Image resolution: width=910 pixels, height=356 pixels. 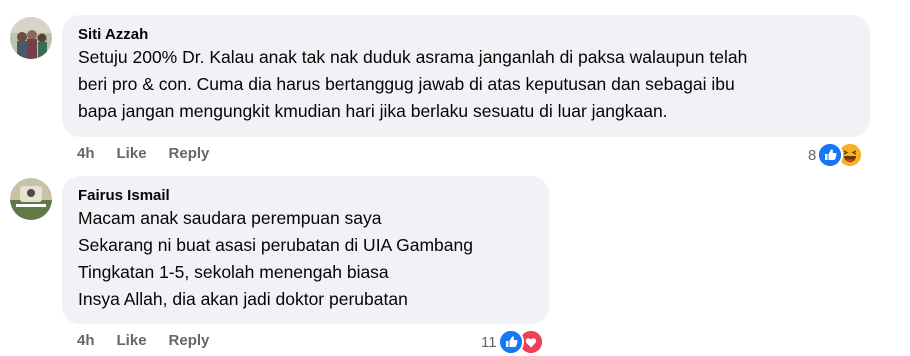 I want to click on reaction-summary: 8, so click(x=836, y=155).